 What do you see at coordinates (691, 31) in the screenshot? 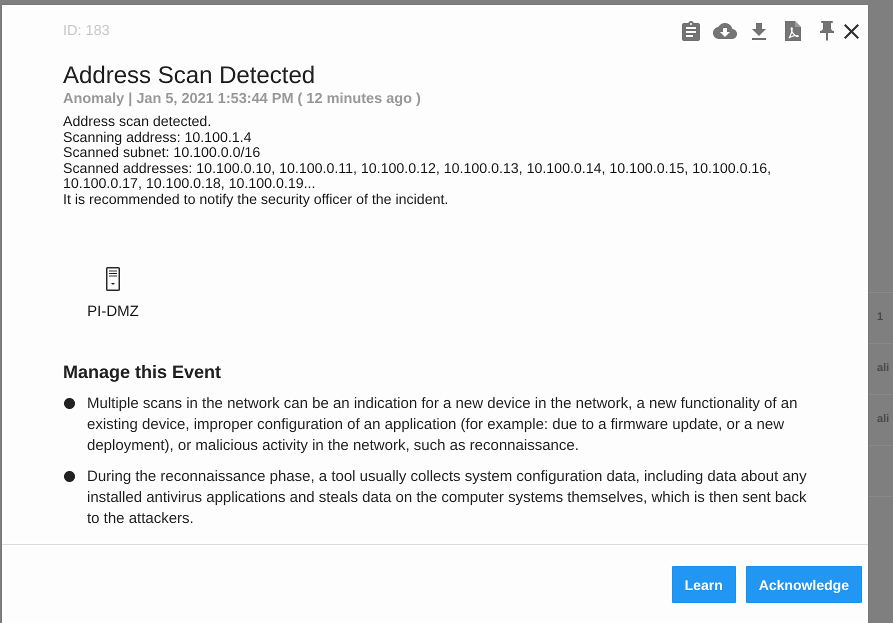
I see `clipboard-icon` at bounding box center [691, 31].